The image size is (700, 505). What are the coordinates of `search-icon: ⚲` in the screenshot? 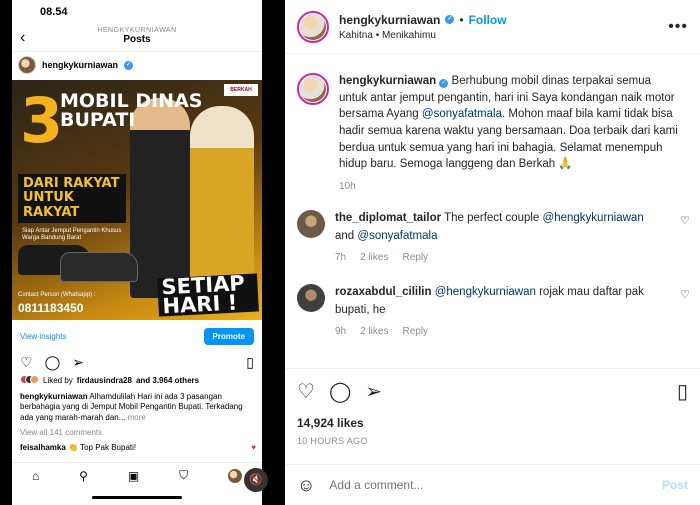 It's located at (83, 476).